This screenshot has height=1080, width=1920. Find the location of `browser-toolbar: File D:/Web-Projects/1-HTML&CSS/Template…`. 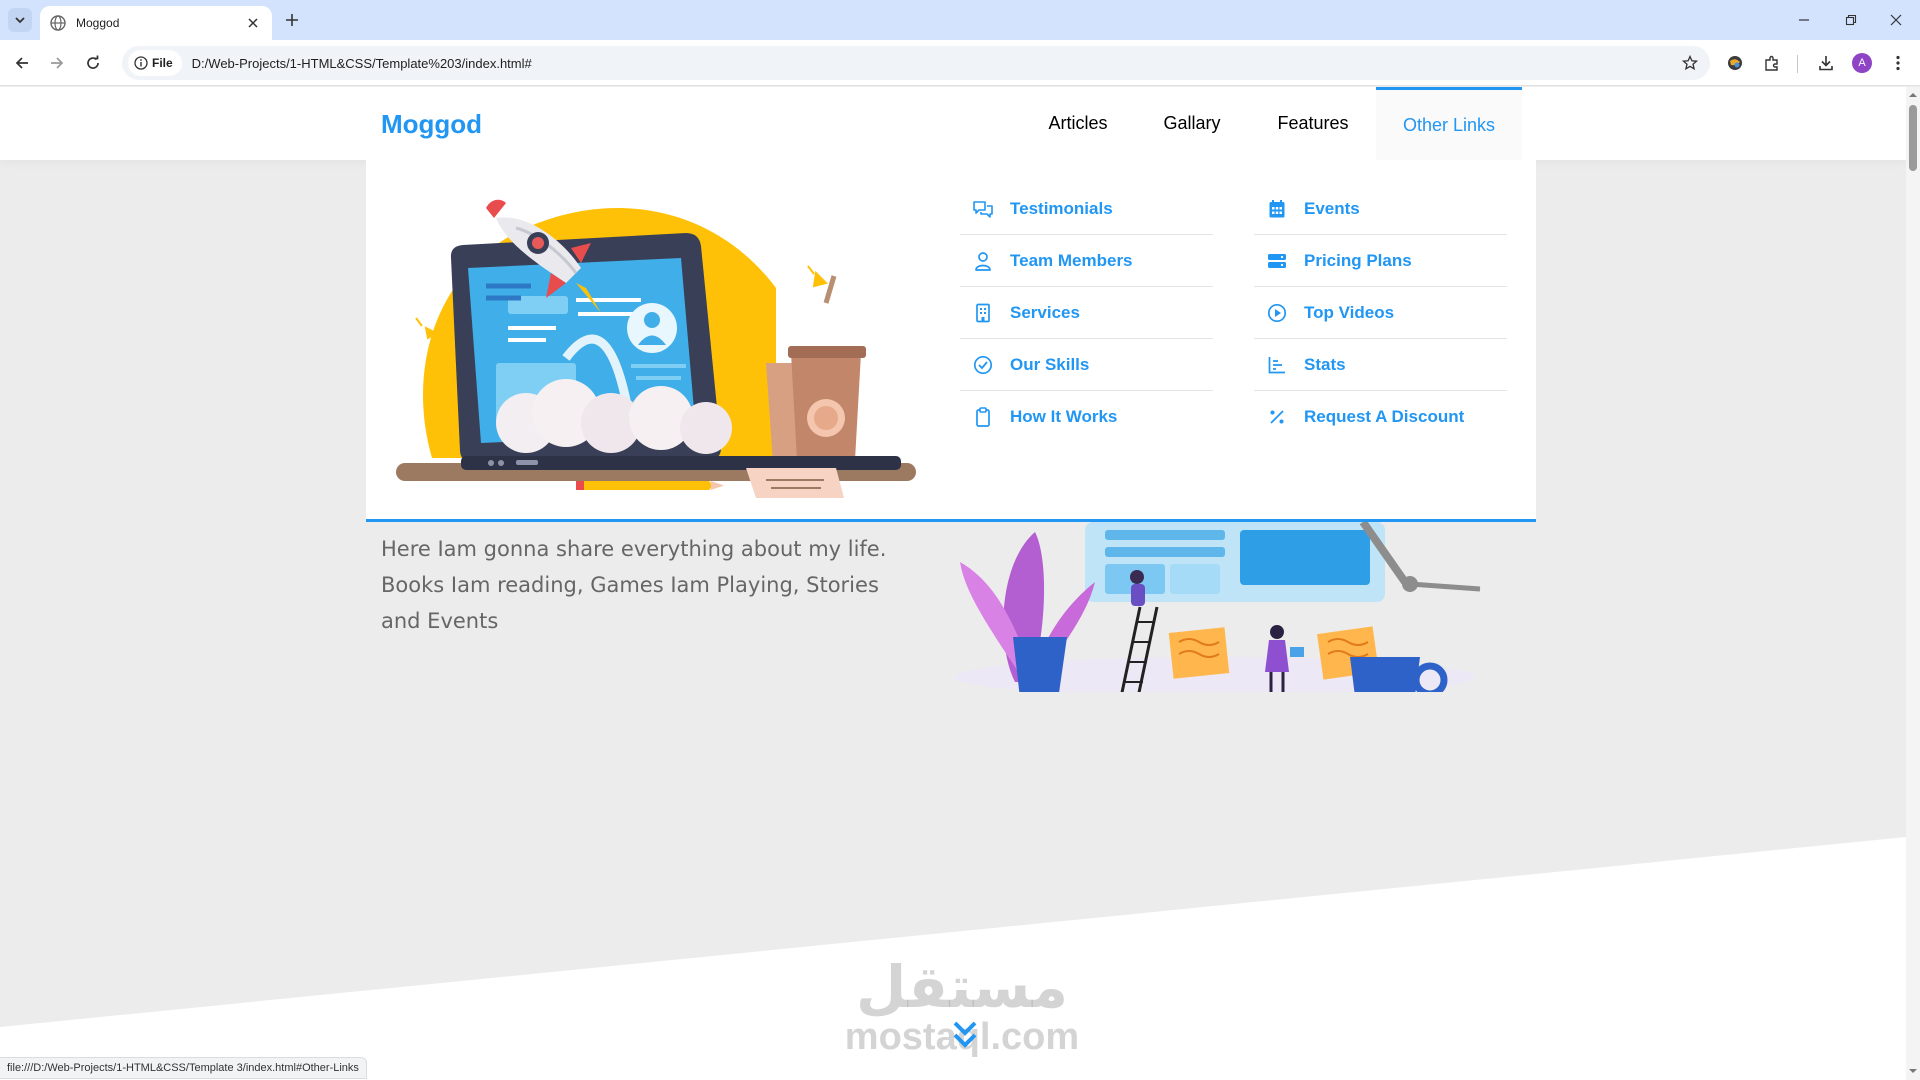

browser-toolbar: File D:/Web-Projects/1-HTML&CSS/Template… is located at coordinates (960, 63).